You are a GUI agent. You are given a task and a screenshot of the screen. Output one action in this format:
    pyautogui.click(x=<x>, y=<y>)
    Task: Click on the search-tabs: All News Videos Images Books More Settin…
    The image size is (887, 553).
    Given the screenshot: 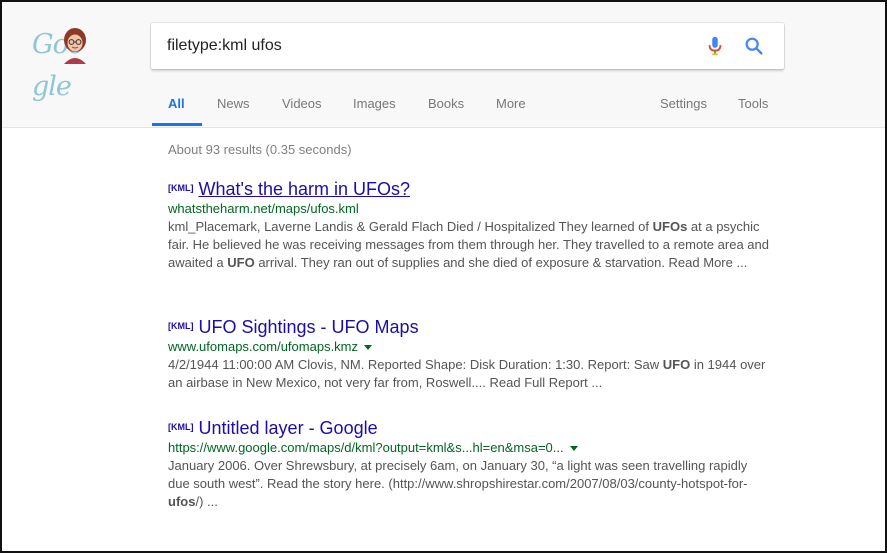 What is the action you would take?
    pyautogui.click(x=443, y=110)
    